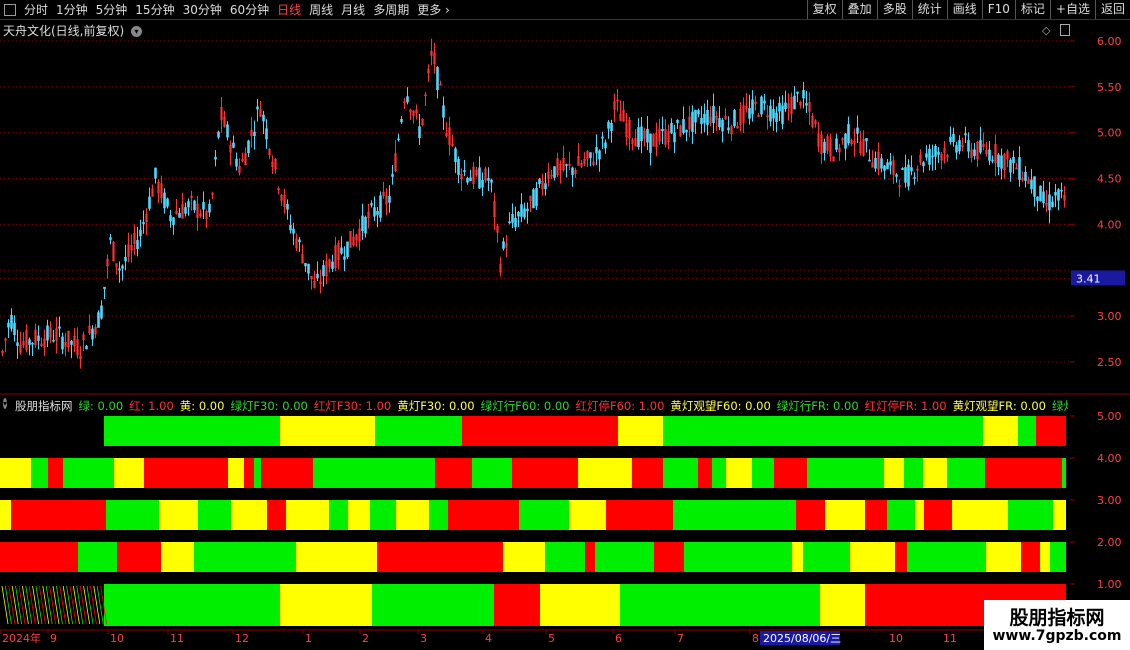 Image resolution: width=1130 pixels, height=650 pixels. I want to click on indicator-value: 黄灯观望FR: 0.00, so click(999, 406).